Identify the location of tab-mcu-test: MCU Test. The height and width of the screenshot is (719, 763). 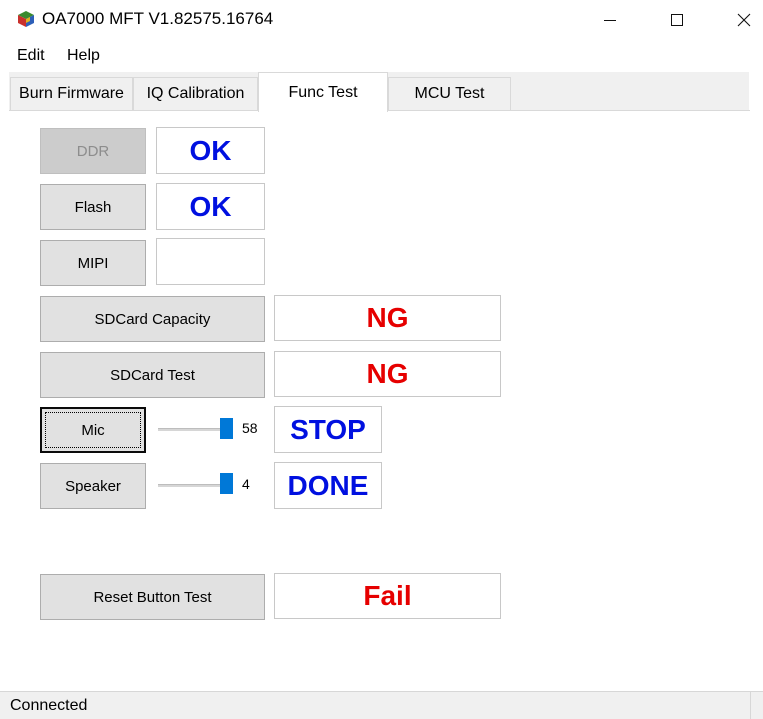
(449, 93).